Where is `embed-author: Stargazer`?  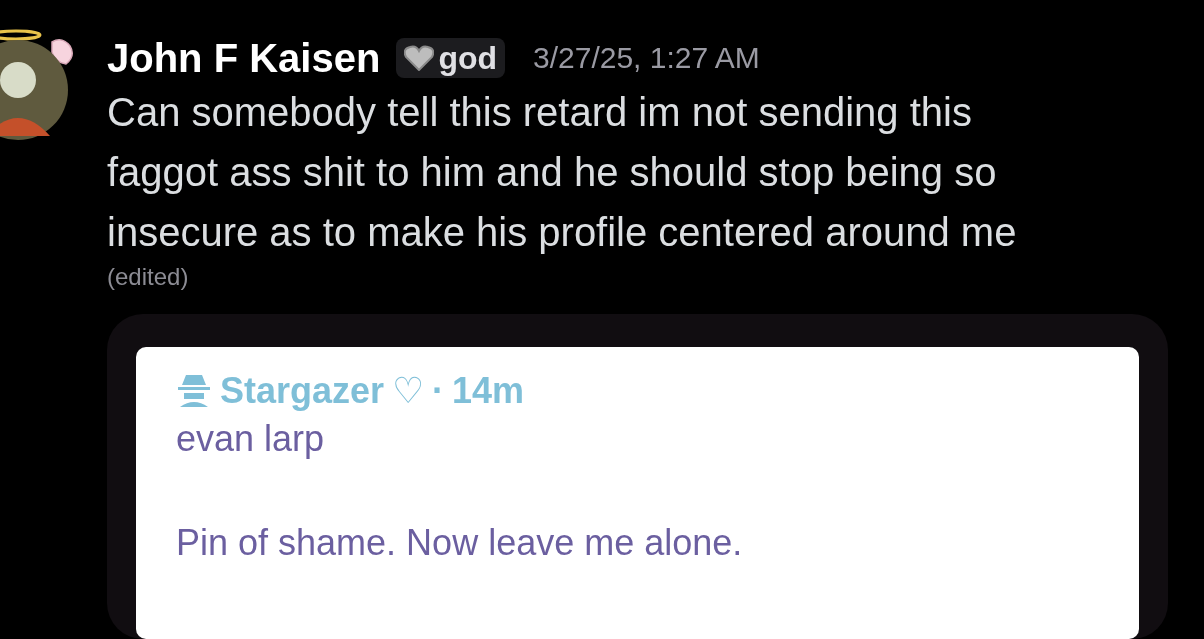
embed-author: Stargazer is located at coordinates (302, 390).